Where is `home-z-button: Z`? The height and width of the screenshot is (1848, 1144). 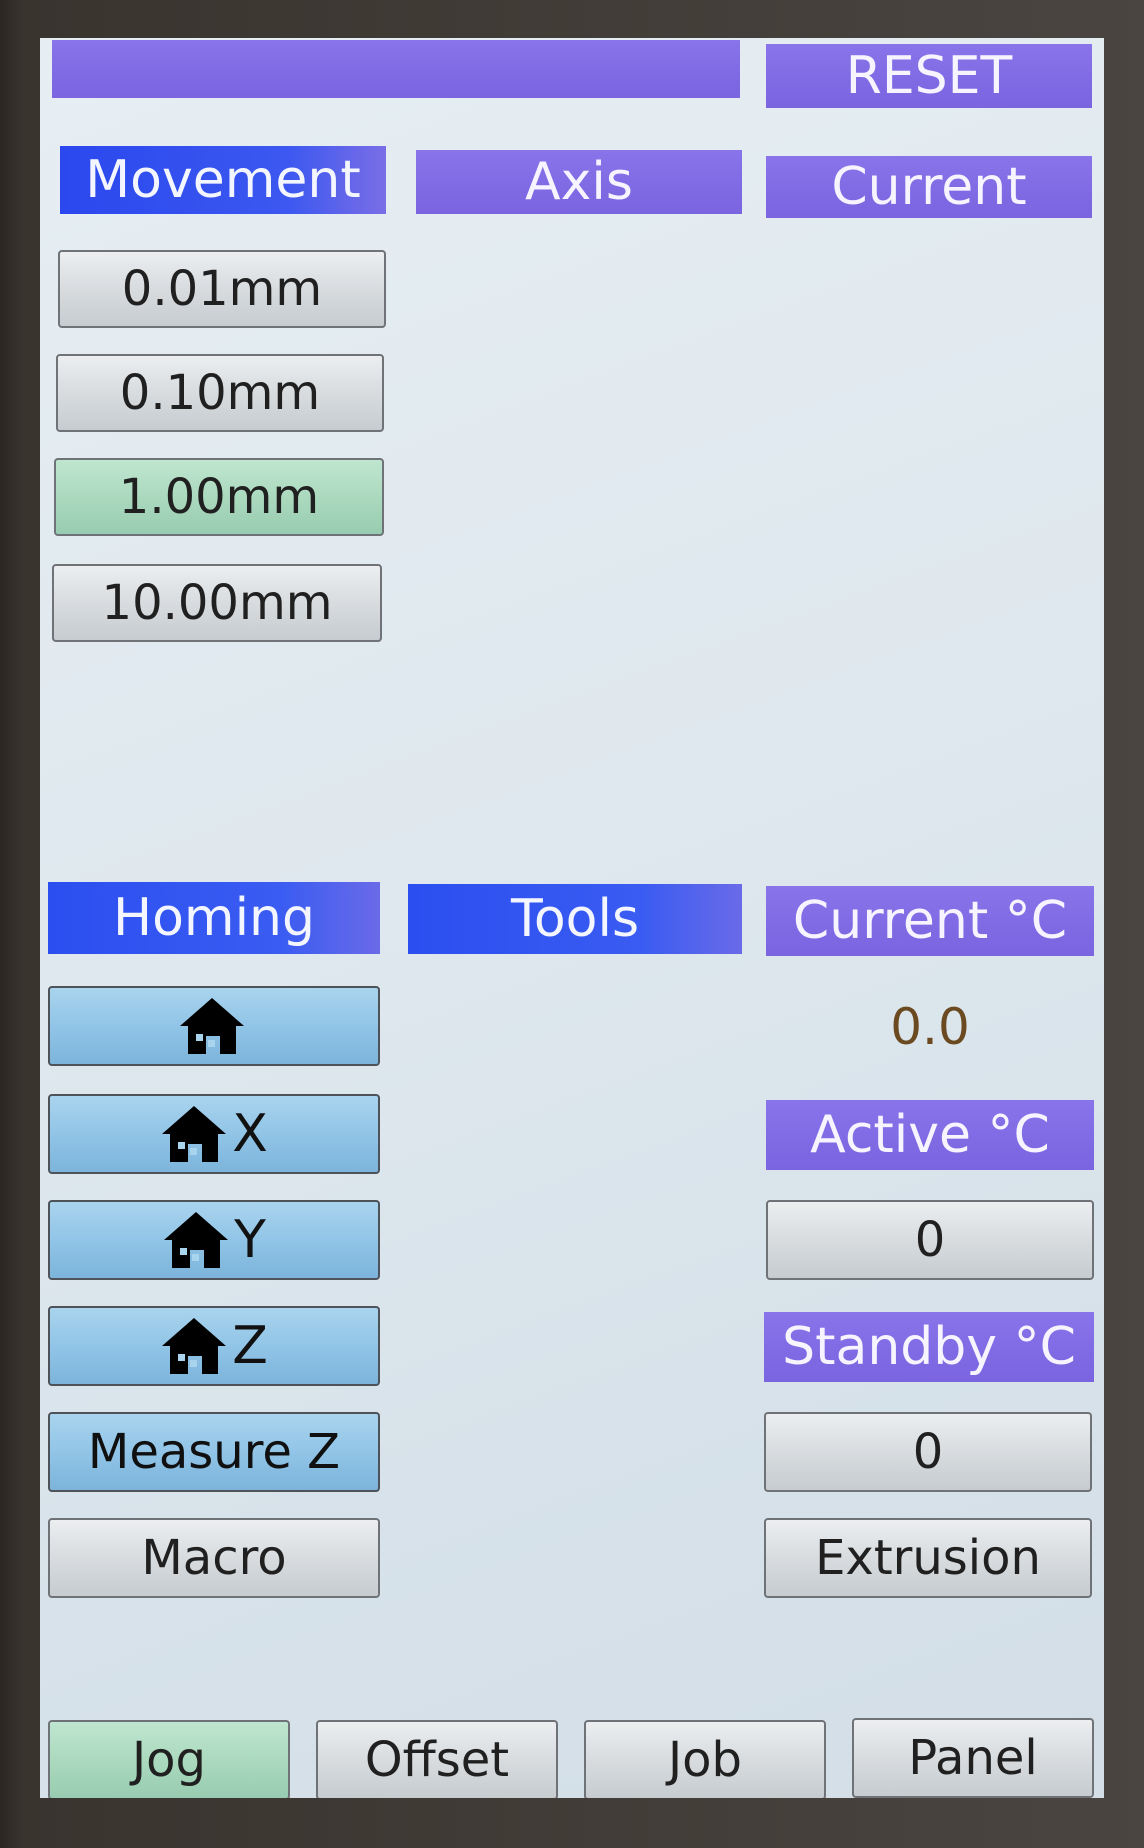
home-z-button: Z is located at coordinates (214, 1346).